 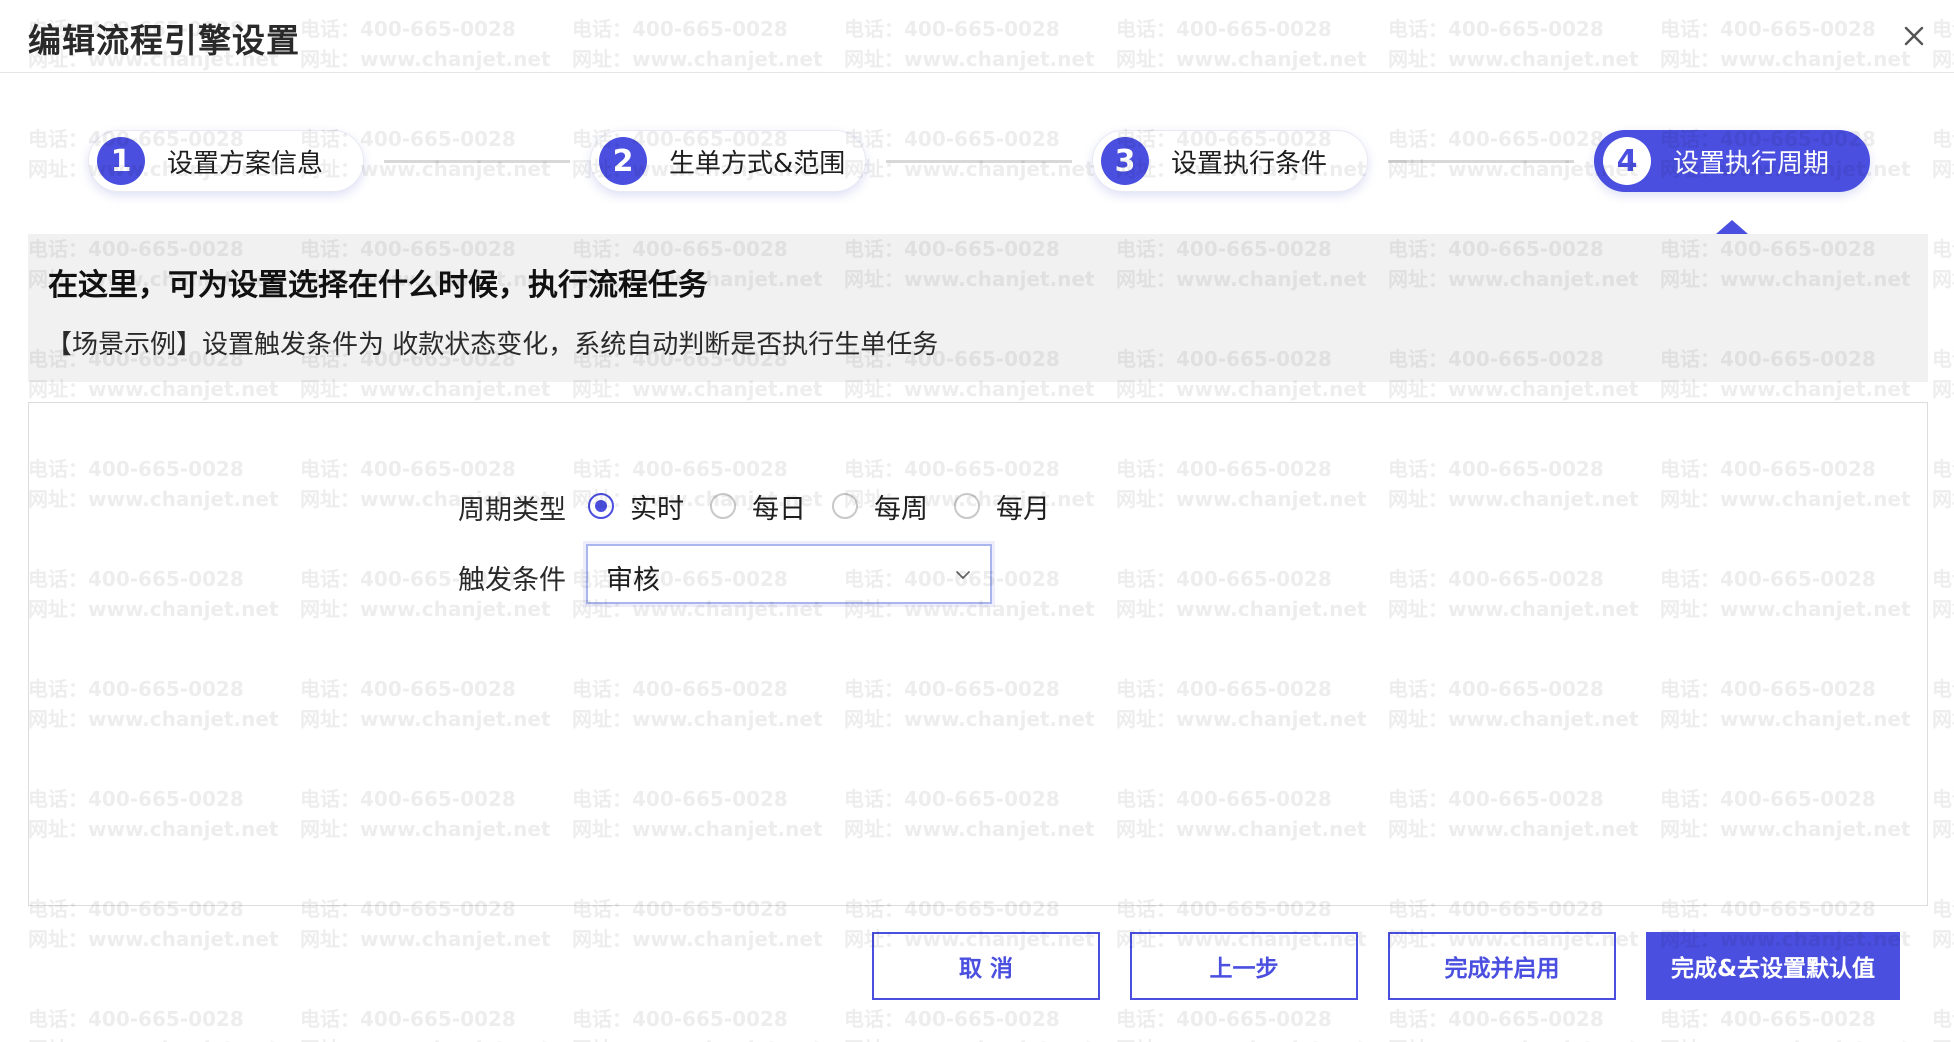 I want to click on period-type-radio-group: 实时 每日 每周 每月, so click(x=832, y=506).